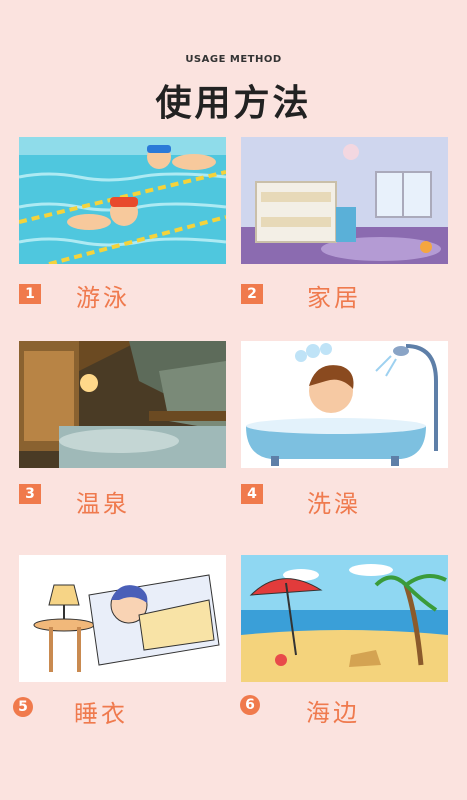 The width and height of the screenshot is (467, 800). What do you see at coordinates (30, 294) in the screenshot?
I see `number-badge-1: 1` at bounding box center [30, 294].